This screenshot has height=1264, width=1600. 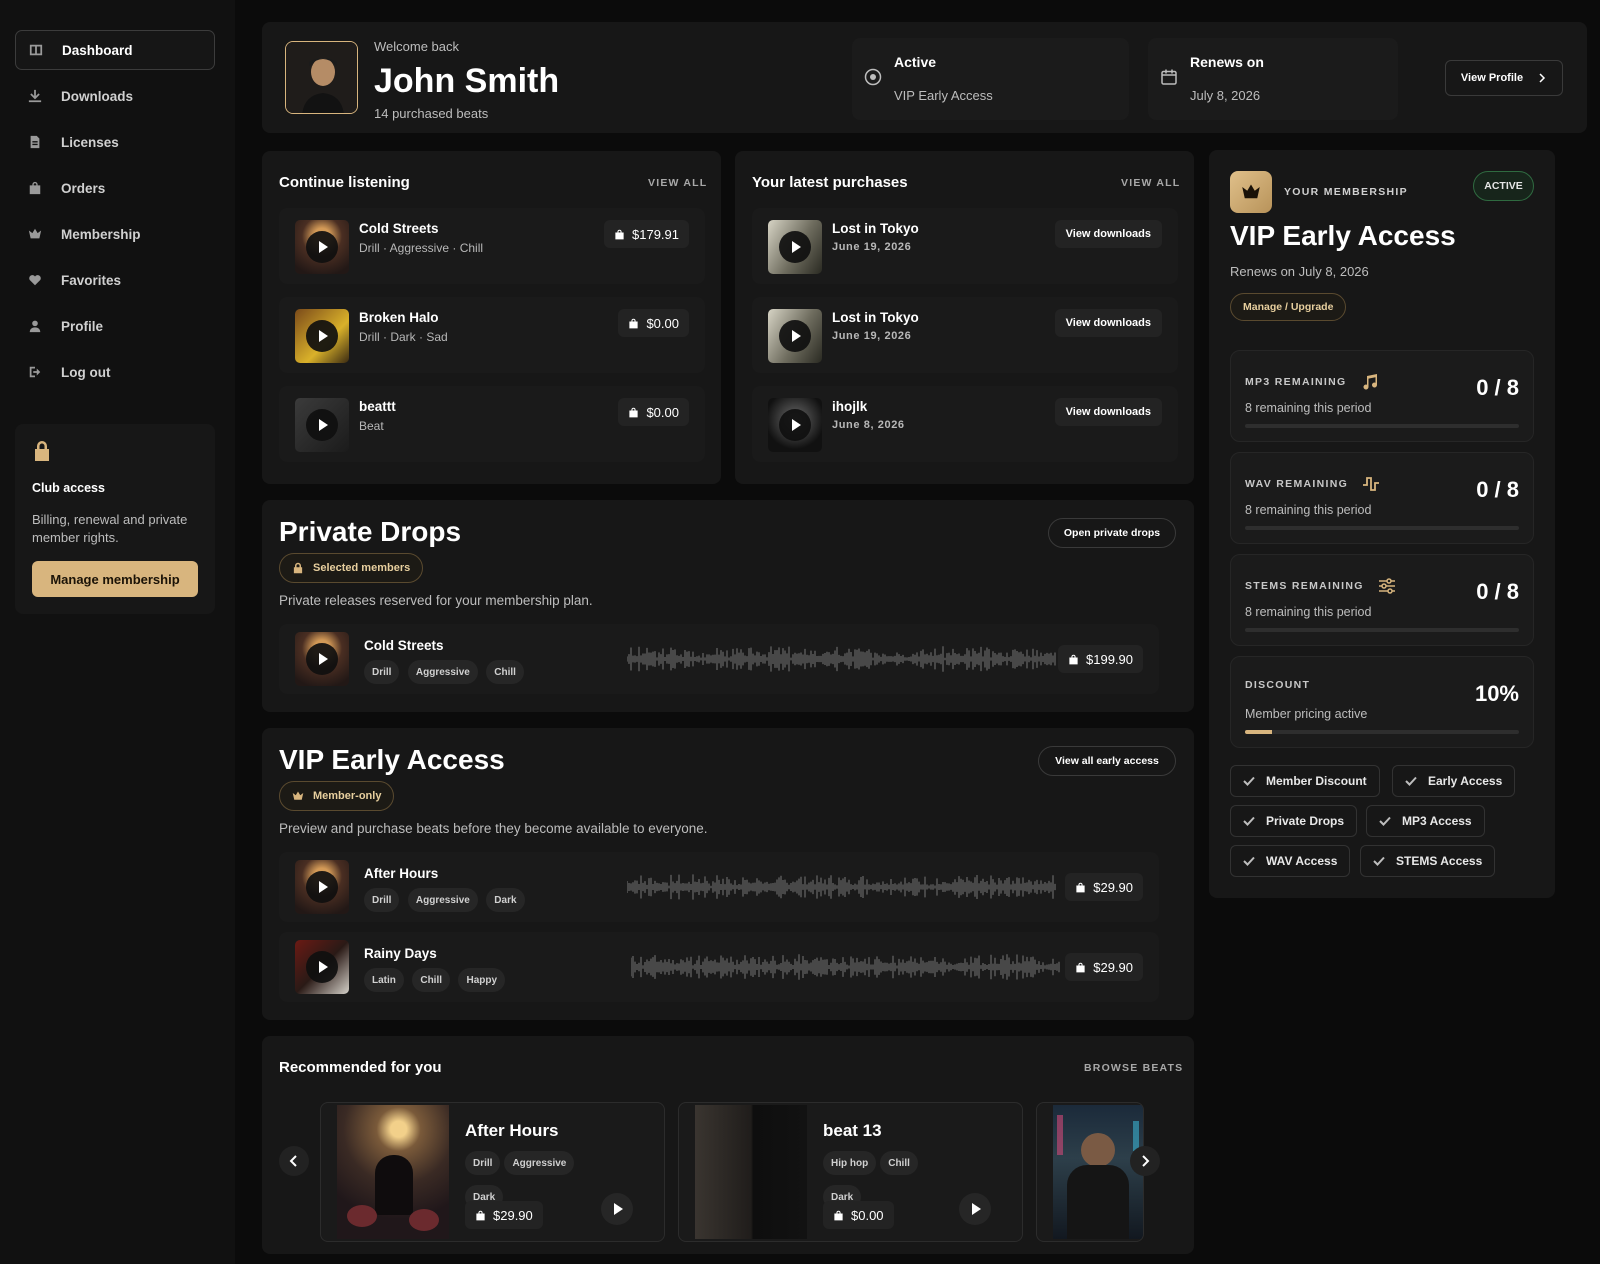 I want to click on view-profile-button: View Profile, so click(x=1504, y=78).